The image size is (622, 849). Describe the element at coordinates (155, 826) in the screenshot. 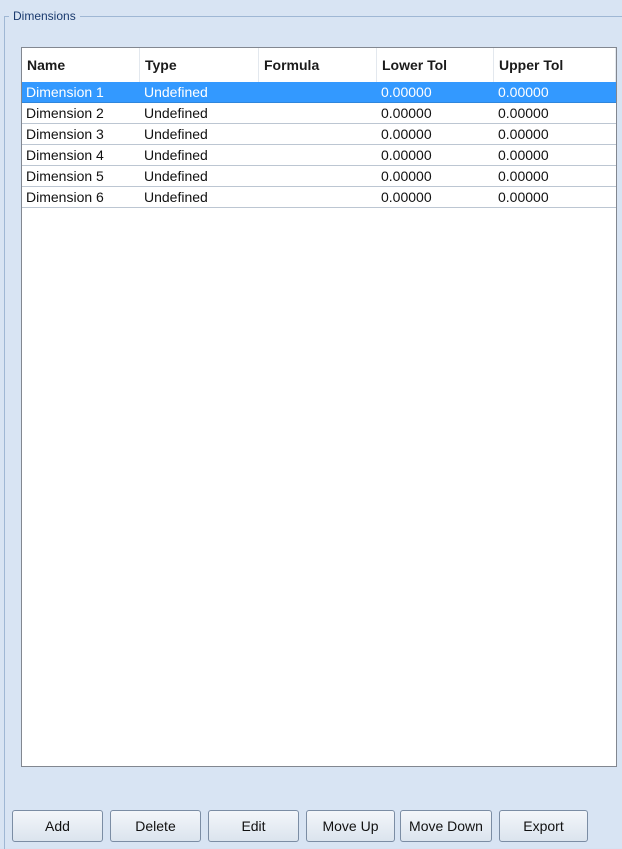

I see `delete-button: Delete` at that location.